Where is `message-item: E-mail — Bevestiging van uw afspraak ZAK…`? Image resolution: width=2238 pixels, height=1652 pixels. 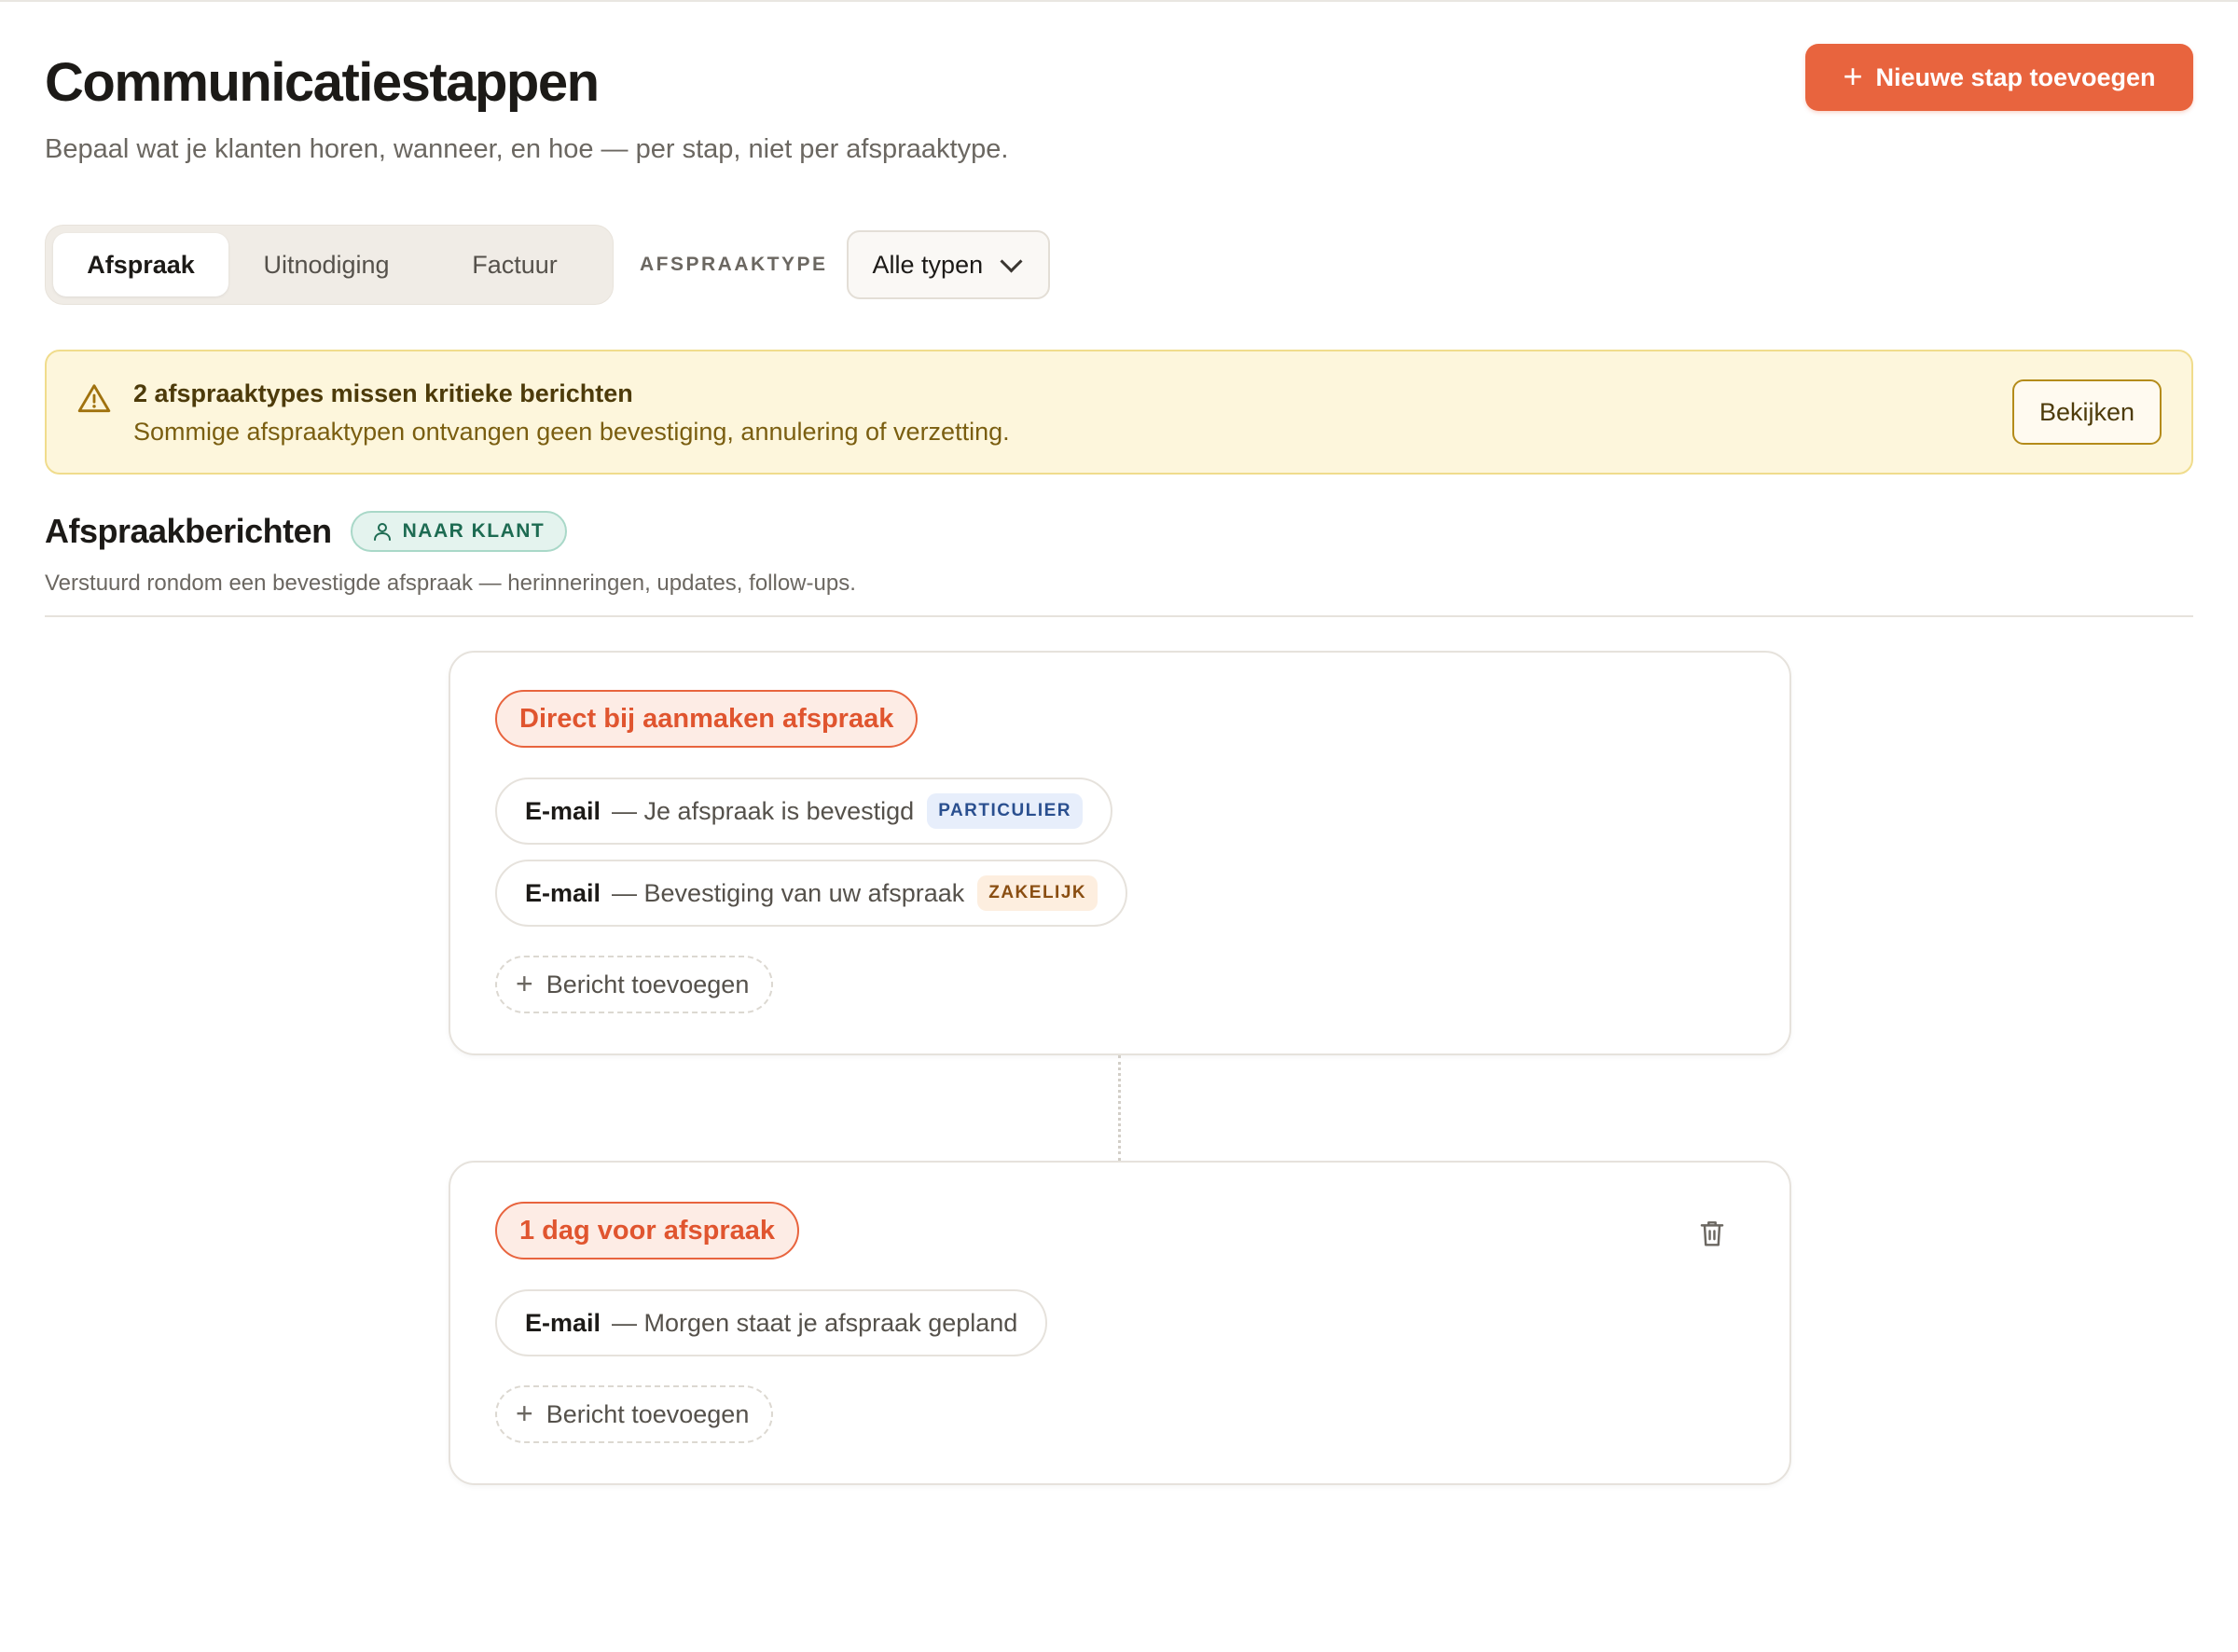 message-item: E-mail — Bevestiging van uw afspraak ZAK… is located at coordinates (811, 894).